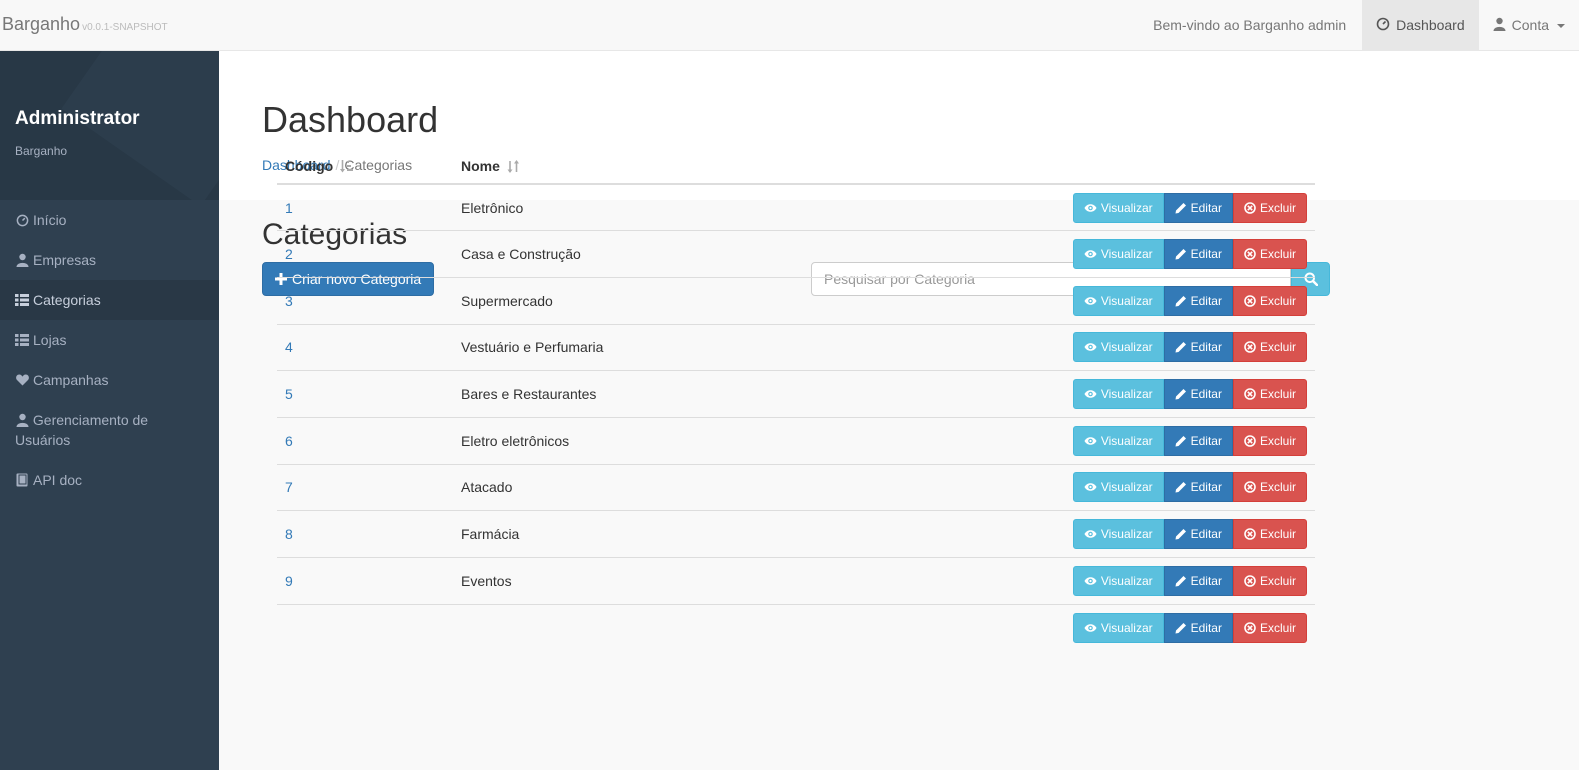  What do you see at coordinates (41, 24) in the screenshot?
I see `brand-name: Barganho` at bounding box center [41, 24].